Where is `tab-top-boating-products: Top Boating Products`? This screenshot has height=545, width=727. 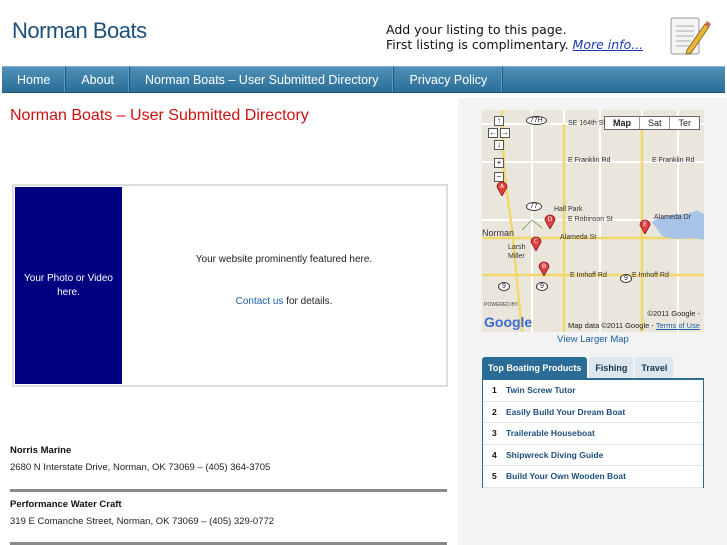 tab-top-boating-products: Top Boating Products is located at coordinates (535, 367).